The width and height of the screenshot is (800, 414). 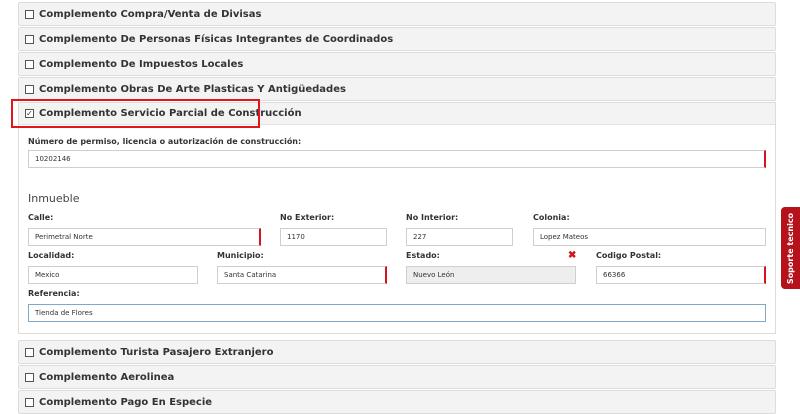 I want to click on panel-turista-pasajero: Complemento Turista Pasajero Extranjero, so click(x=397, y=352).